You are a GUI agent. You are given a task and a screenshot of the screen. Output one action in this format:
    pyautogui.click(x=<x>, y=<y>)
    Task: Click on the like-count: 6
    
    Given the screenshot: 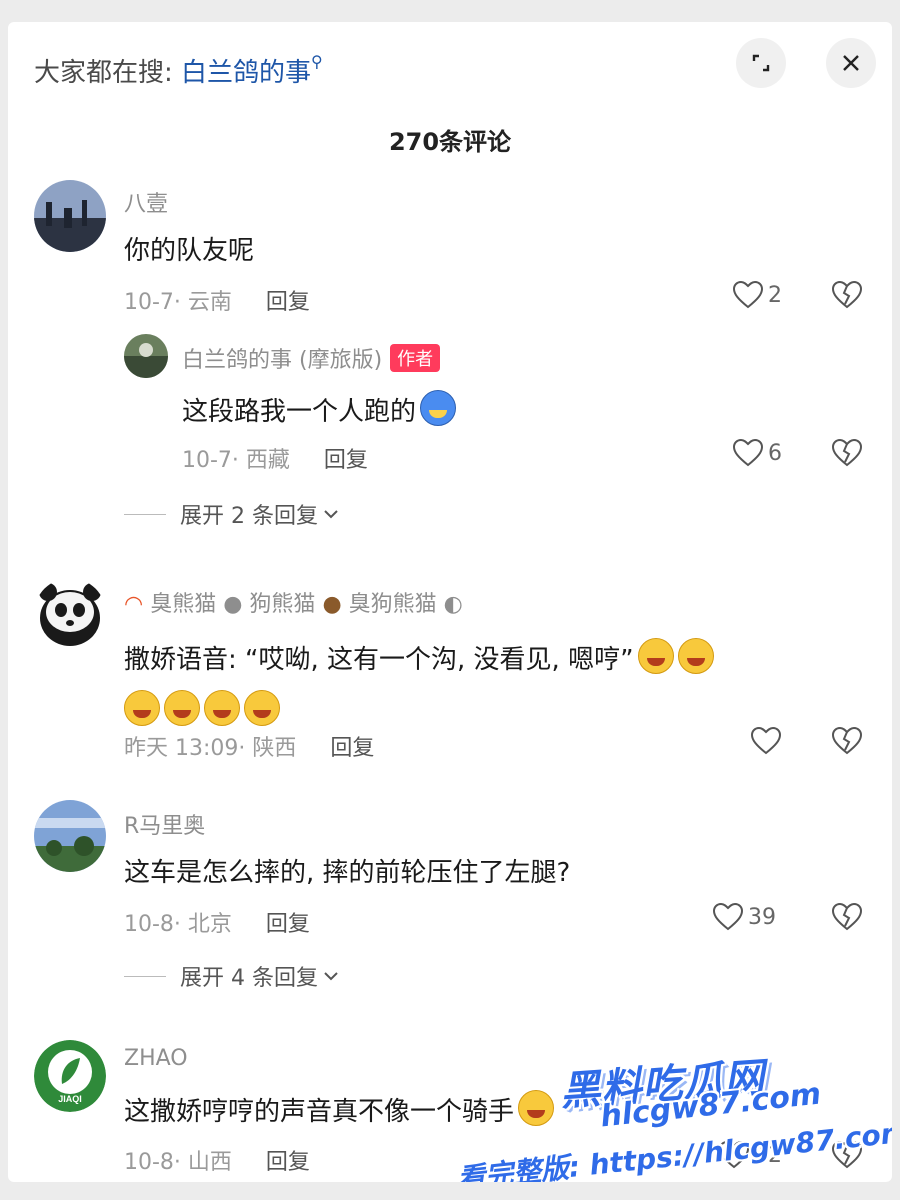 What is the action you would take?
    pyautogui.click(x=775, y=453)
    